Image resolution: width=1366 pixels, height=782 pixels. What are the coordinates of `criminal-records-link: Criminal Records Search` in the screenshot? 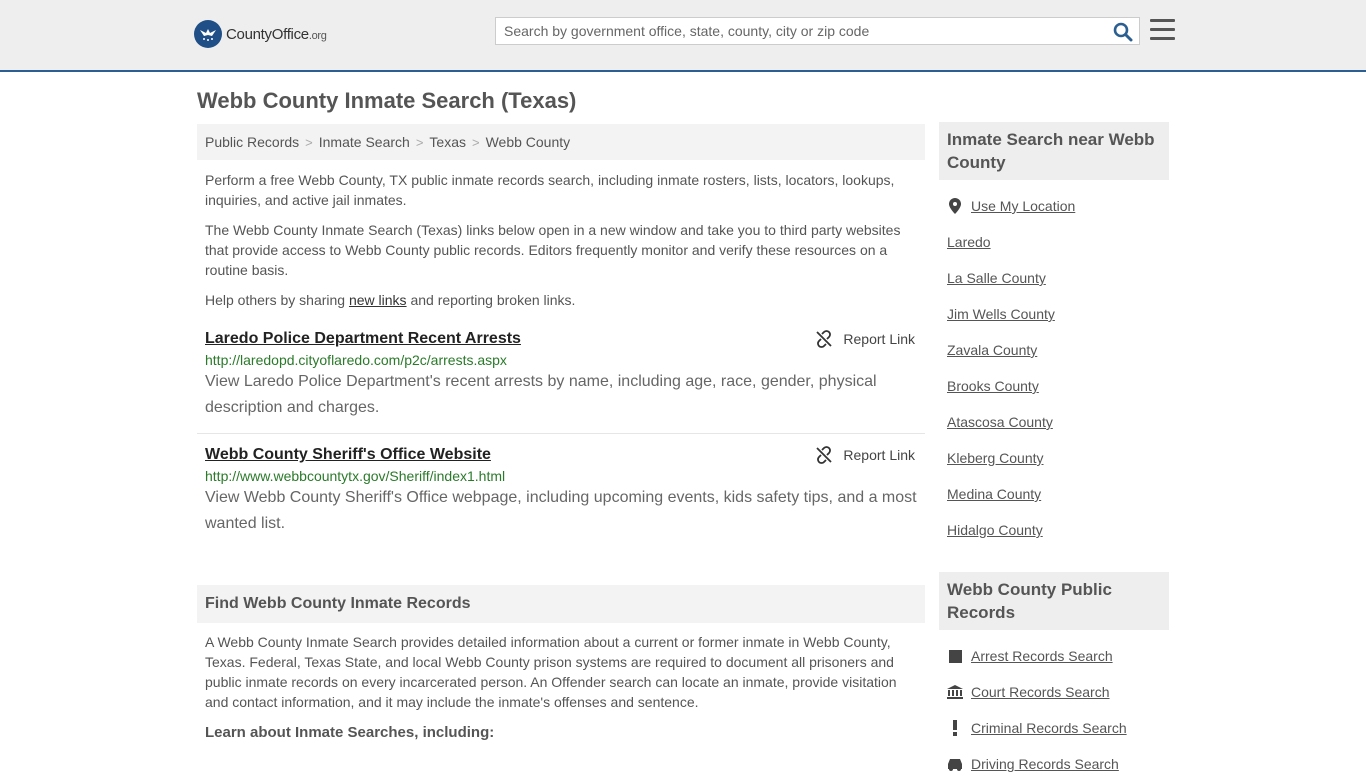 It's located at (1049, 728).